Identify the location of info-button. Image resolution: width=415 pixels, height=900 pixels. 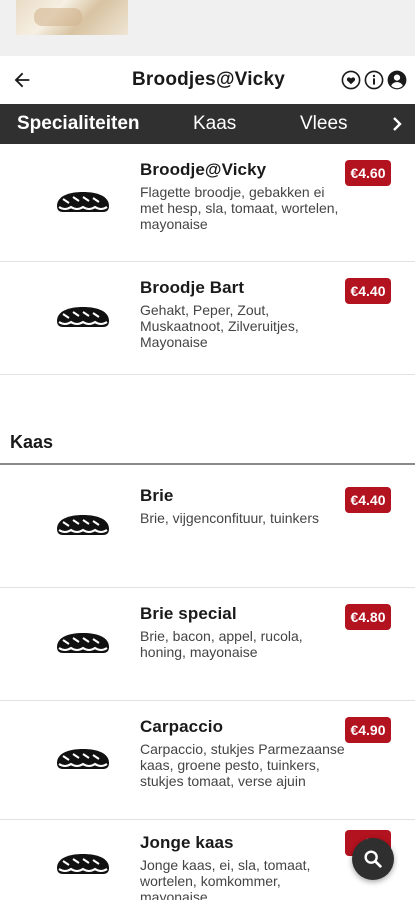
(374, 80).